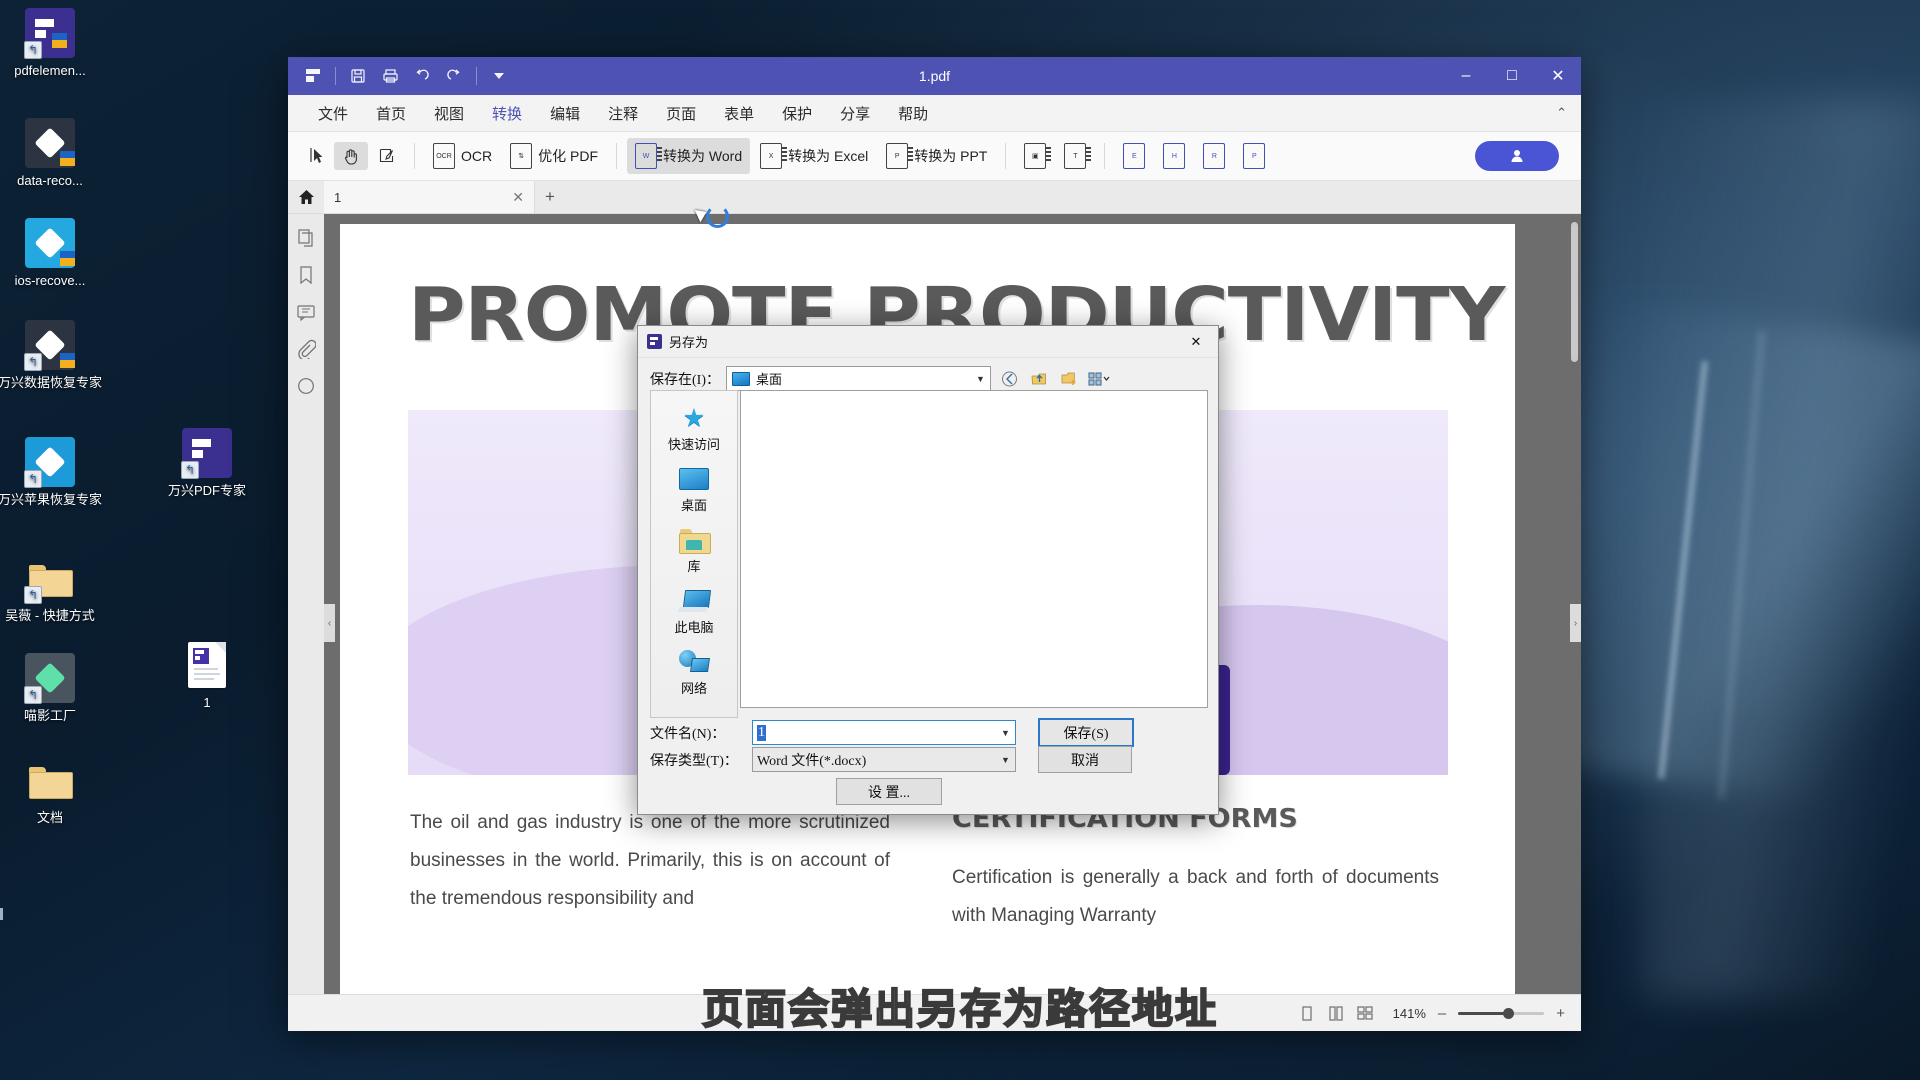 The height and width of the screenshot is (1080, 1920). Describe the element at coordinates (518, 197) in the screenshot. I see `close-tab-icon: ✕` at that location.